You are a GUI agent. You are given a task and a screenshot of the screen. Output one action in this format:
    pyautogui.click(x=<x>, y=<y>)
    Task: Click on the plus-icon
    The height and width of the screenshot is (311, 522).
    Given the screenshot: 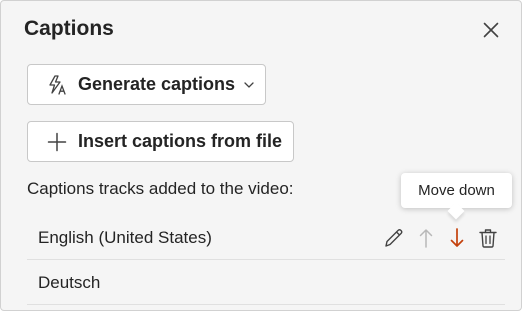 What is the action you would take?
    pyautogui.click(x=57, y=142)
    